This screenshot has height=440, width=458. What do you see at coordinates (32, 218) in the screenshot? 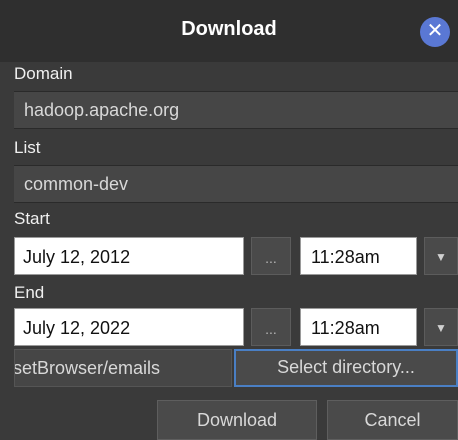
I see `start-label: Start` at bounding box center [32, 218].